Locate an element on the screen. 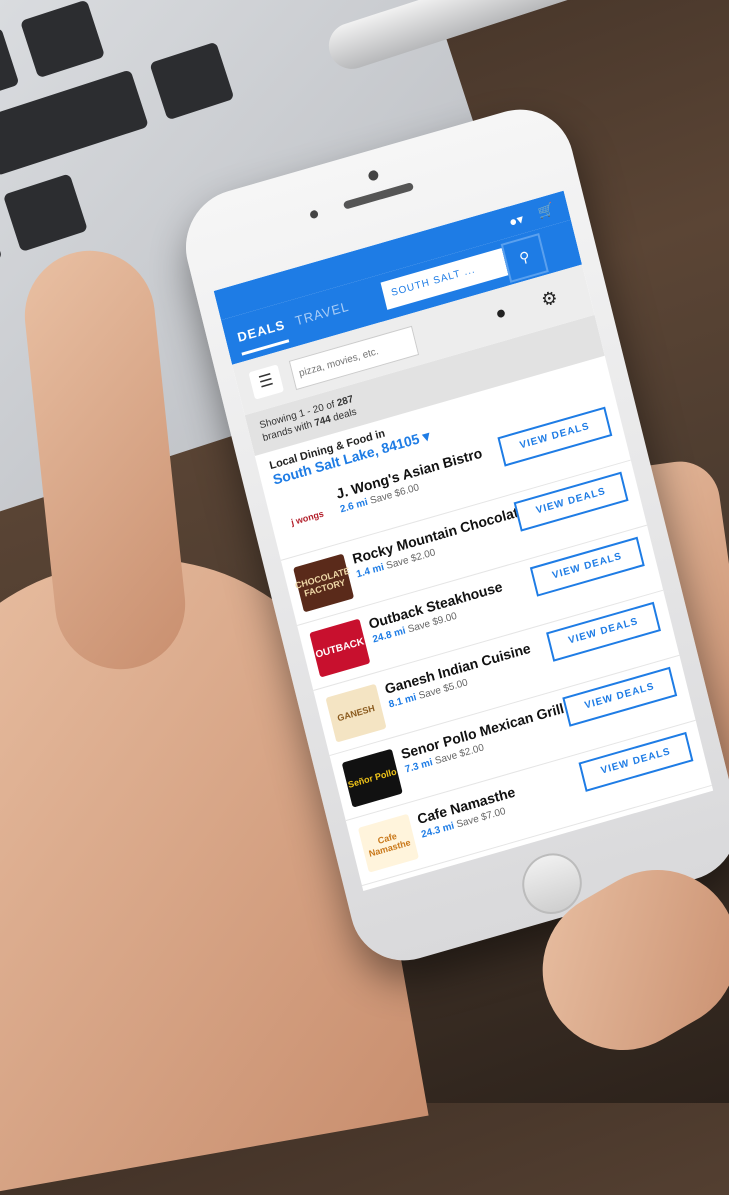 The width and height of the screenshot is (729, 1195). front-camera is located at coordinates (373, 175).